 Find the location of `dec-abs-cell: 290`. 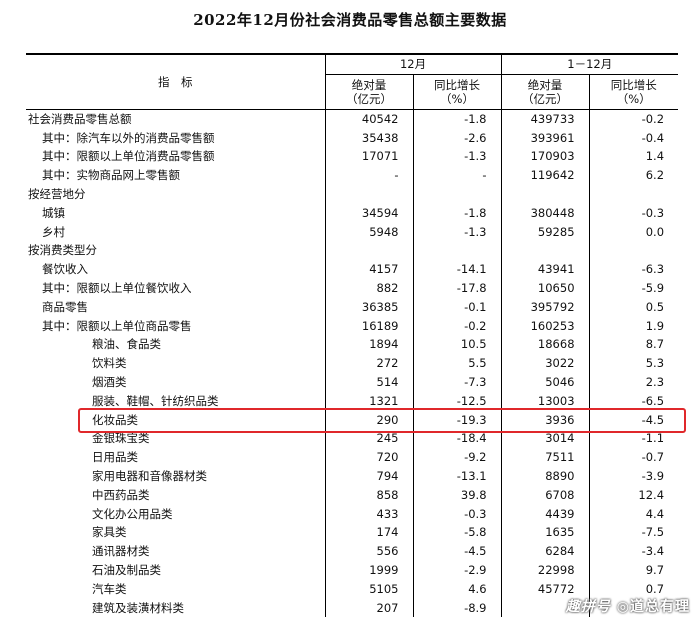

dec-abs-cell: 290 is located at coordinates (368, 420).